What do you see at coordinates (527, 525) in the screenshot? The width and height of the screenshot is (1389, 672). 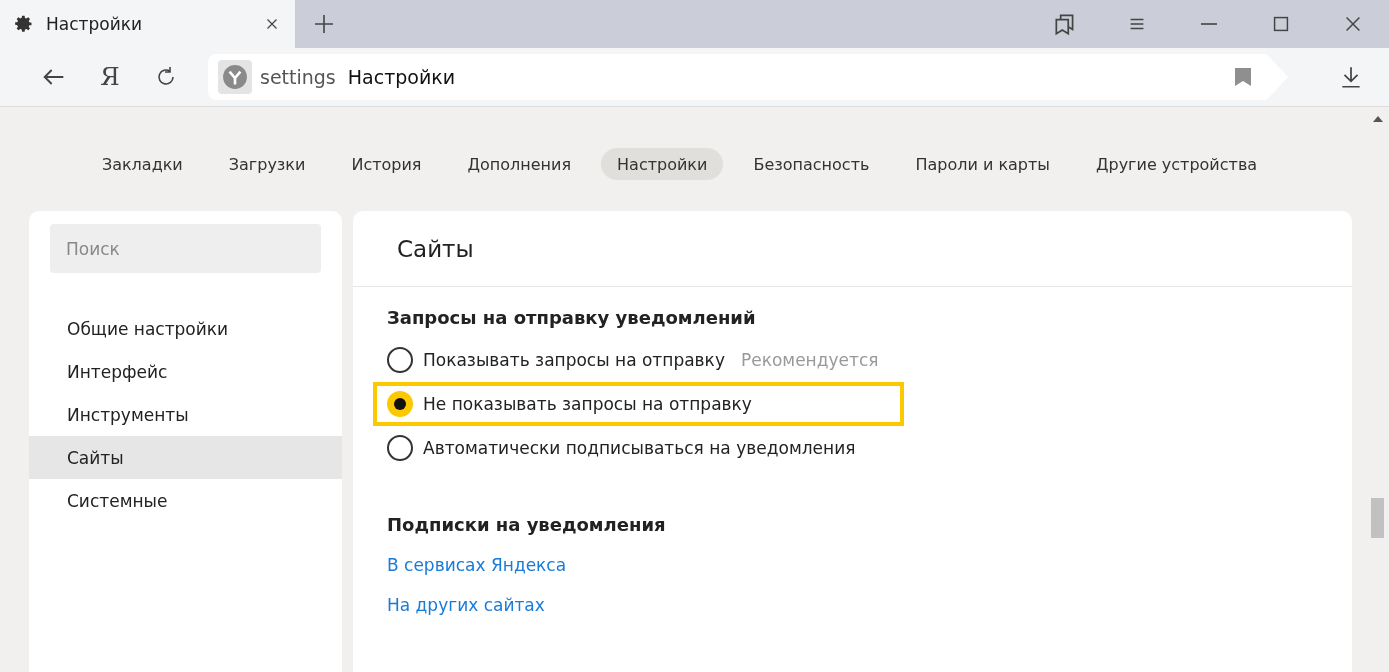 I see `section-heading: Подписки на уведомления` at bounding box center [527, 525].